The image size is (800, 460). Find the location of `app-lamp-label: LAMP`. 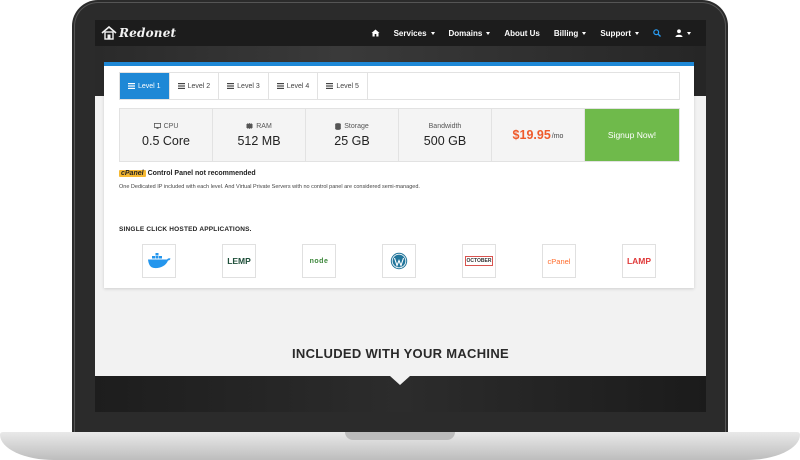

app-lamp-label: LAMP is located at coordinates (639, 261).